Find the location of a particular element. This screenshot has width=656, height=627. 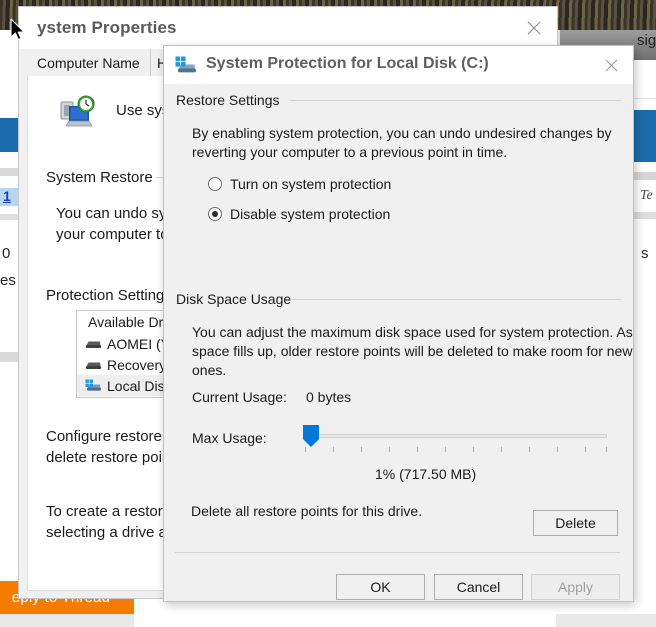

background-right-blue-block is located at coordinates (645, 136).